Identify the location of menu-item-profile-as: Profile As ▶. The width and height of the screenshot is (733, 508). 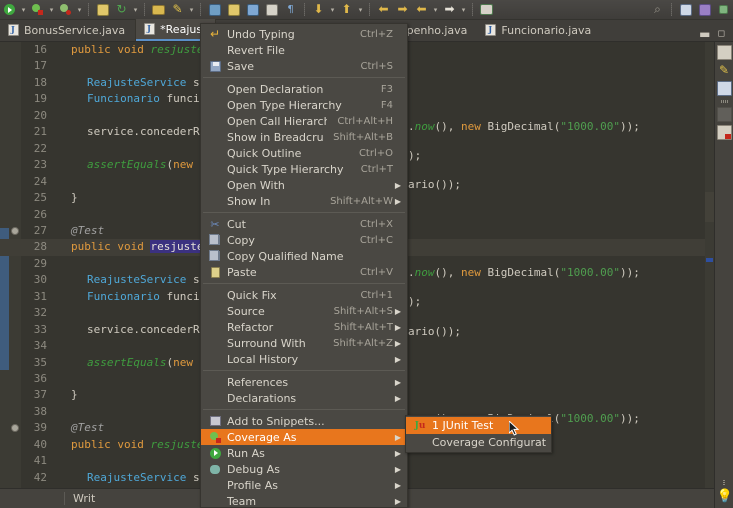
(304, 485).